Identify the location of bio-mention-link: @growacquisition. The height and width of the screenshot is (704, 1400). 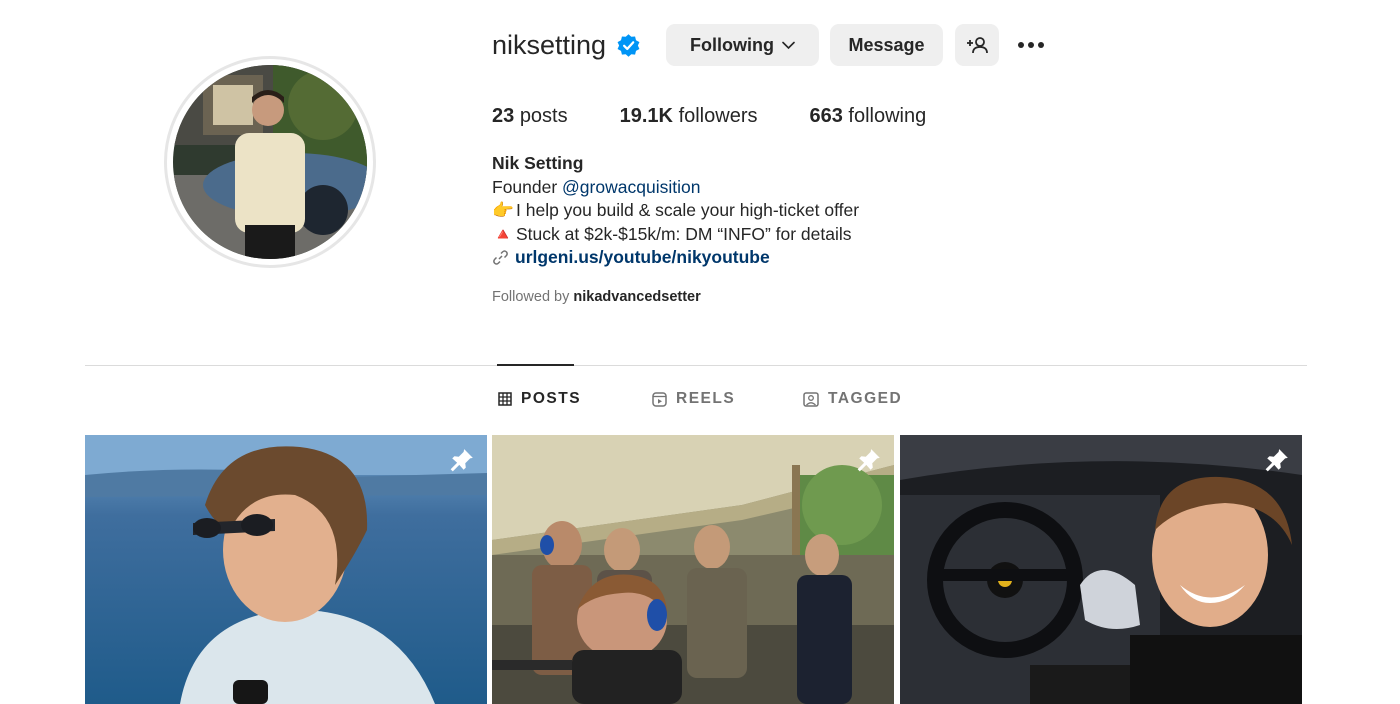
(631, 187).